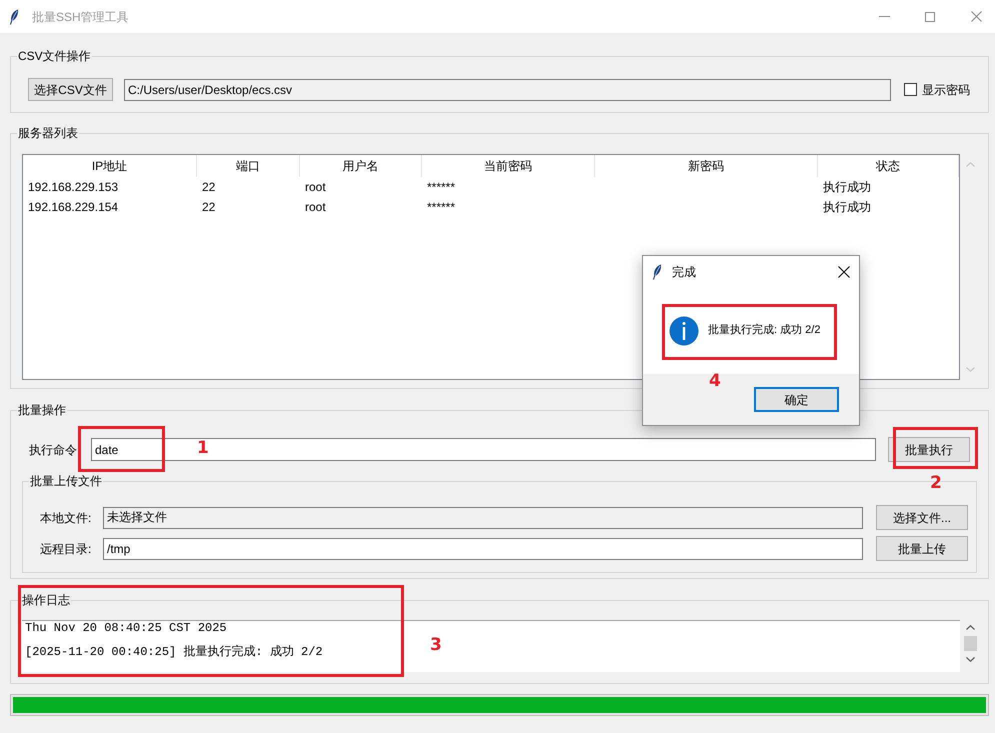 This screenshot has height=733, width=995. Describe the element at coordinates (73, 207) in the screenshot. I see `table-cell-text: 192.168.229.154` at that location.